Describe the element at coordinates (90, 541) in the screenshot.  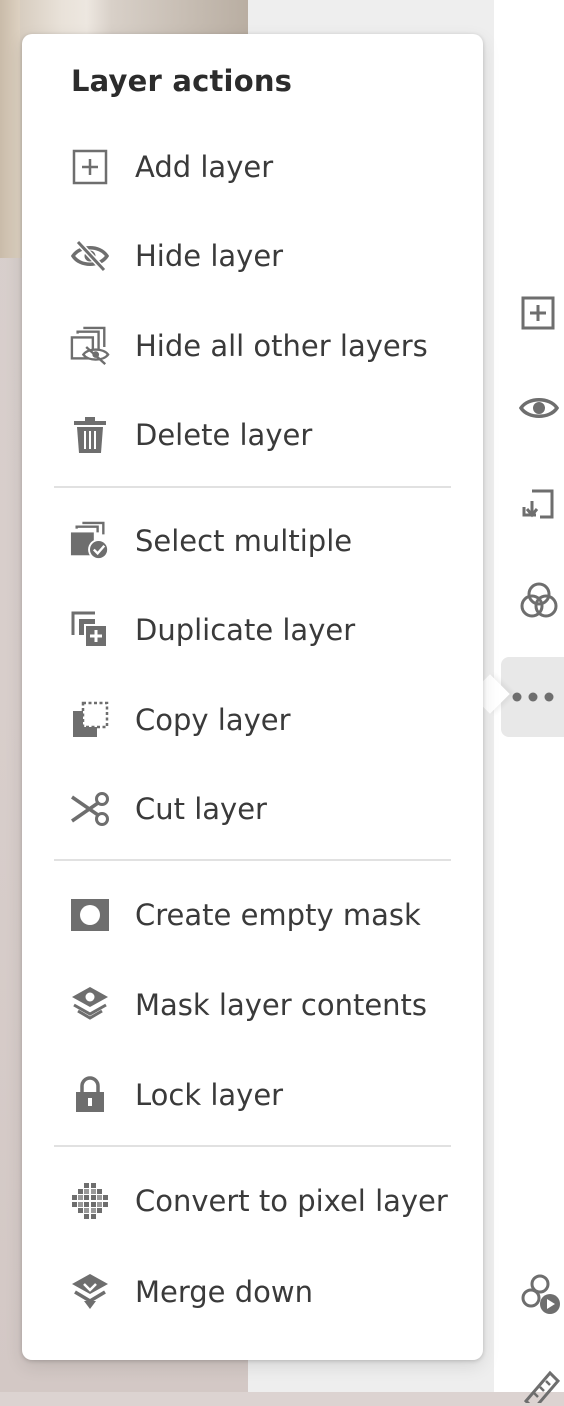
I see `select-multiple-icon` at that location.